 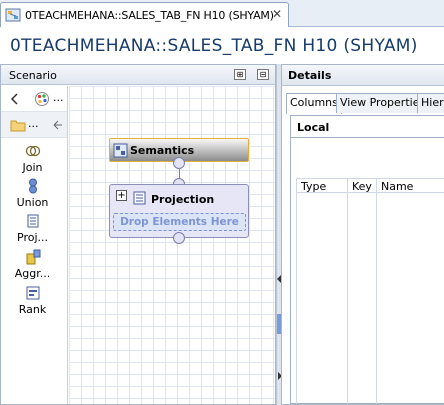 What do you see at coordinates (179, 238) in the screenshot?
I see `projection-bottom-port` at bounding box center [179, 238].